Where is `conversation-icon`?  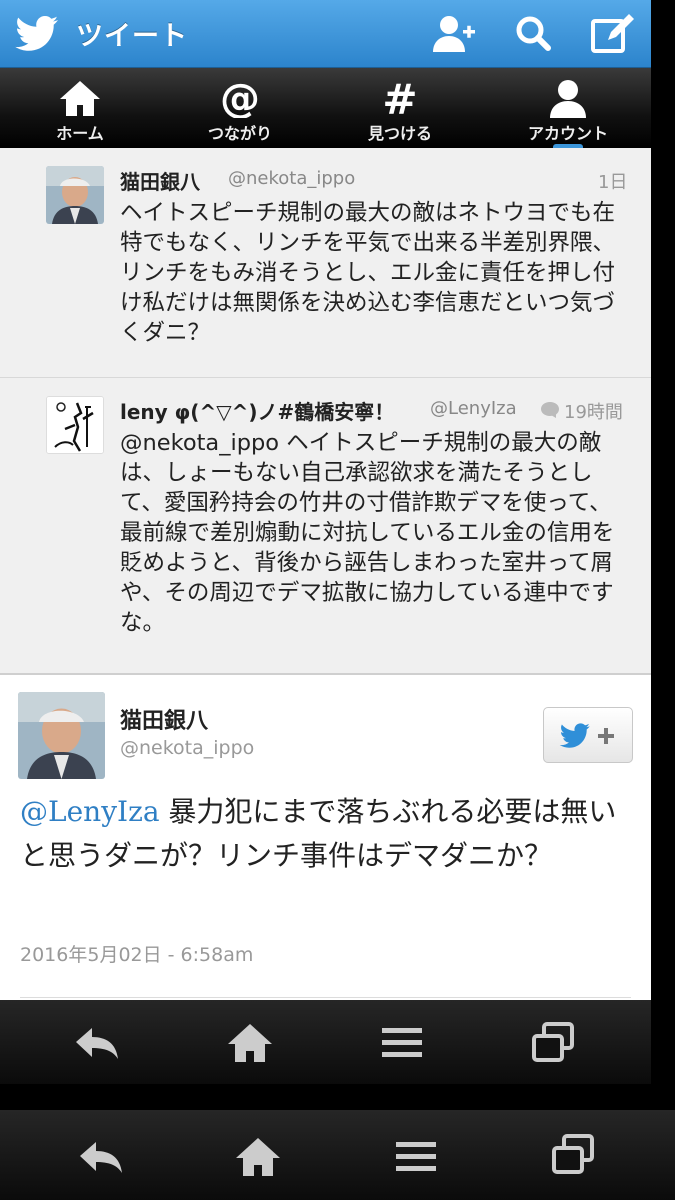
conversation-icon is located at coordinates (550, 410).